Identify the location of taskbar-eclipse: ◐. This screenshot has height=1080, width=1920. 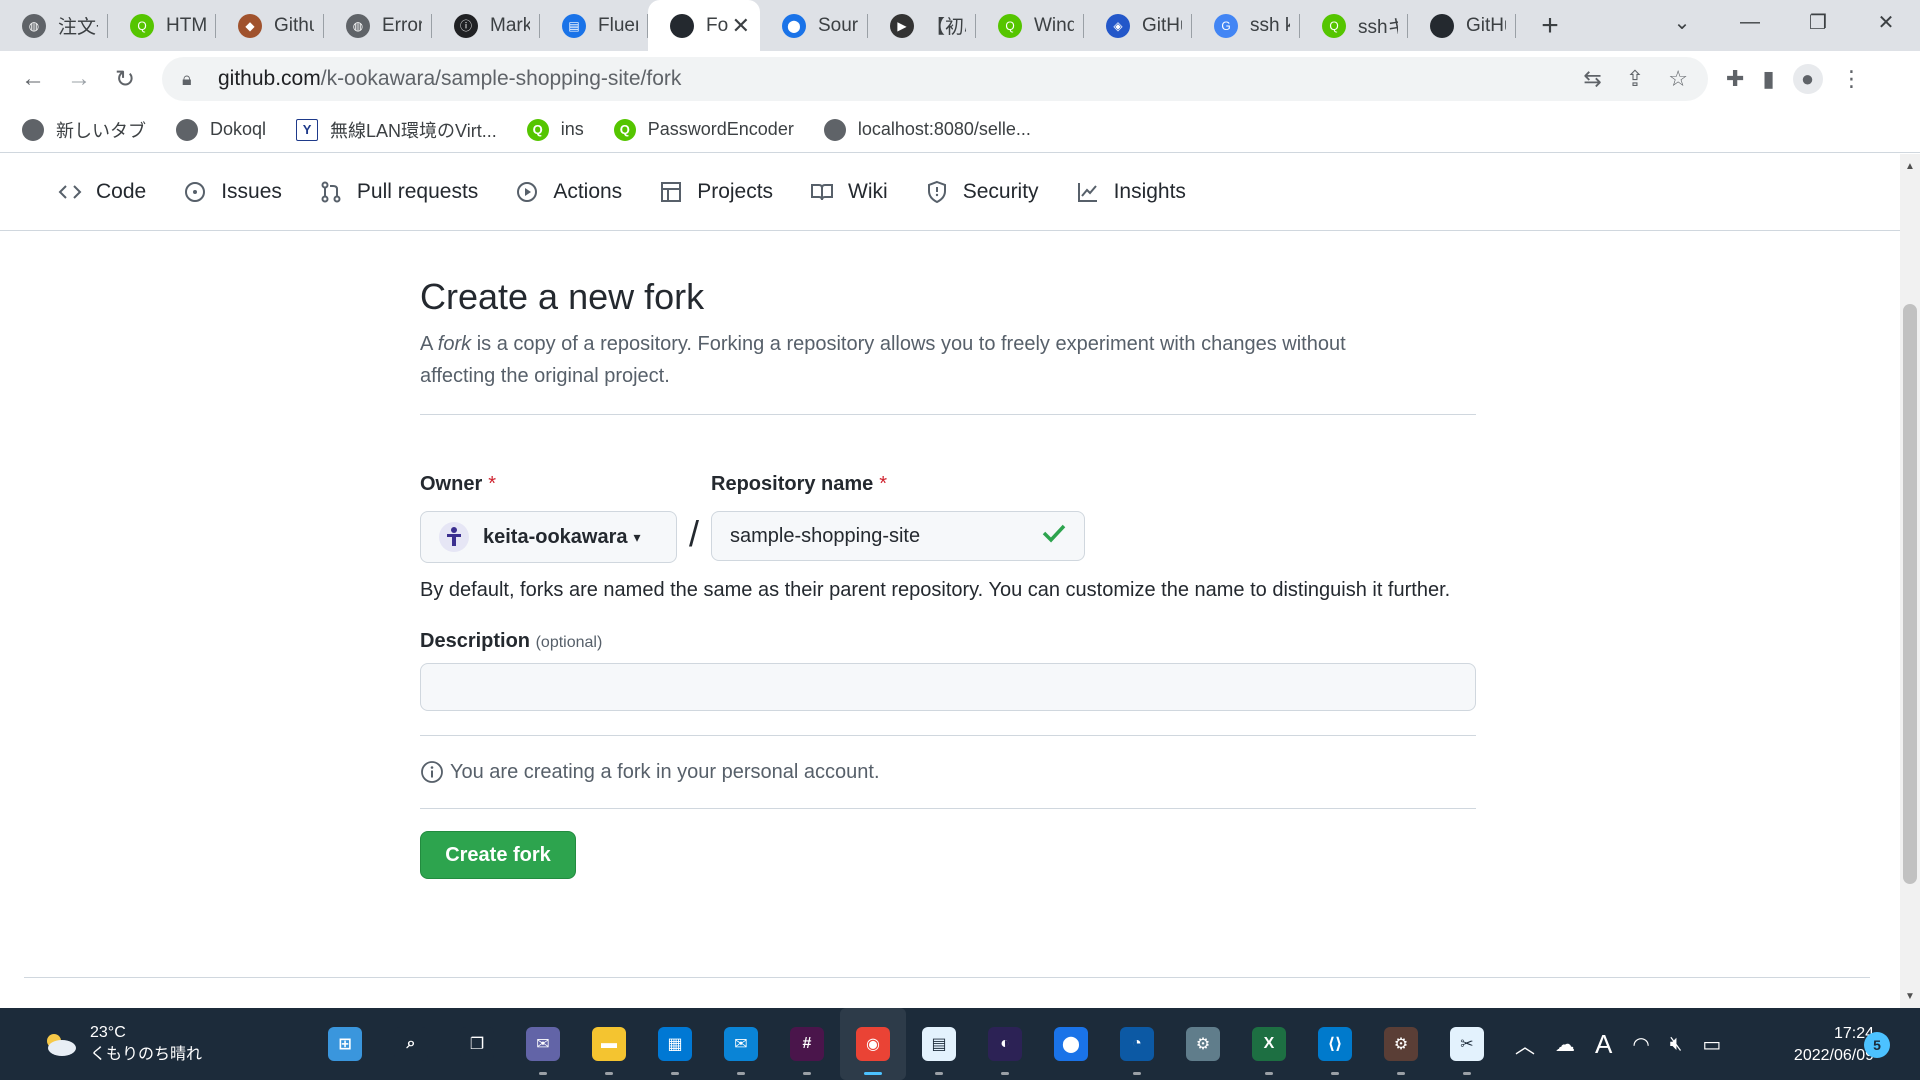
(1005, 1044).